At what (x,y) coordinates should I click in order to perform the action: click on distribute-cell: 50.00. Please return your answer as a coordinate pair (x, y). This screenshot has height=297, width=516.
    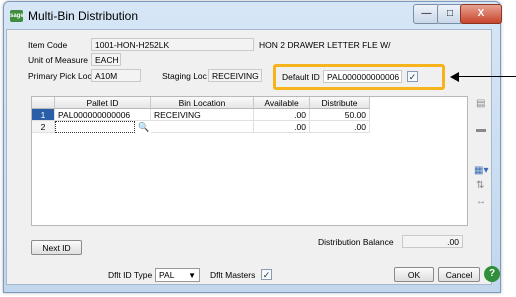
    Looking at the image, I should click on (340, 115).